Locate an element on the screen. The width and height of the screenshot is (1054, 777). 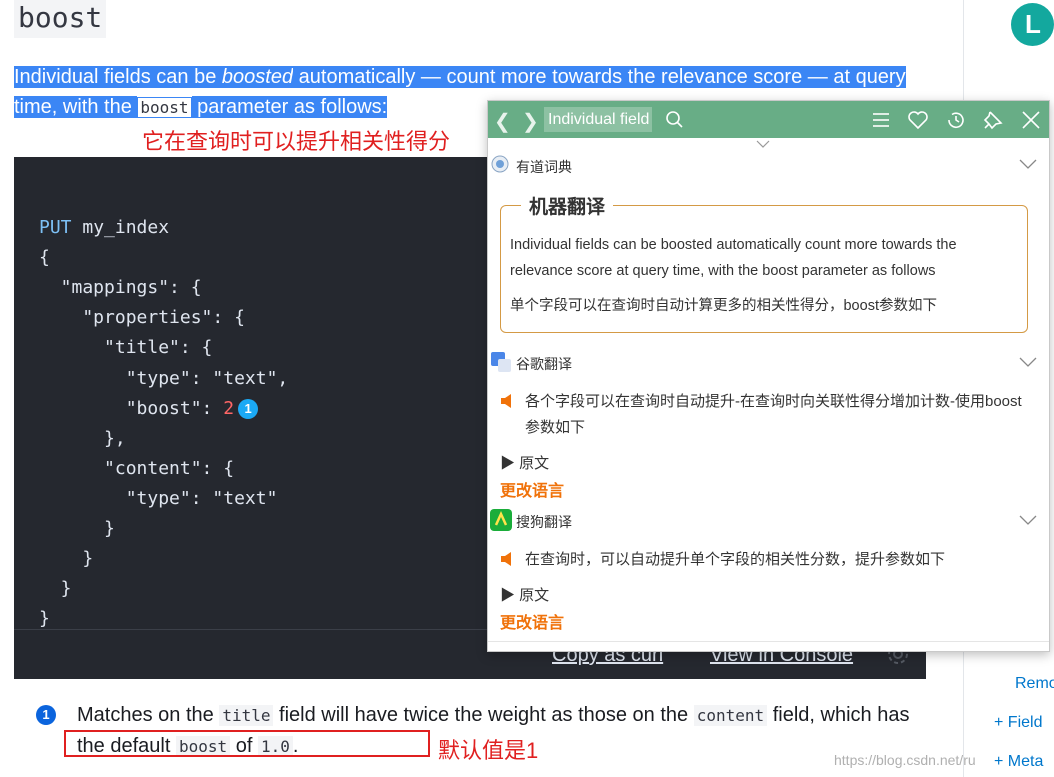
machine-translation-target: 单个字段可以在查询时自动计算更多的相关性得分，boost参数如下 is located at coordinates (723, 306).